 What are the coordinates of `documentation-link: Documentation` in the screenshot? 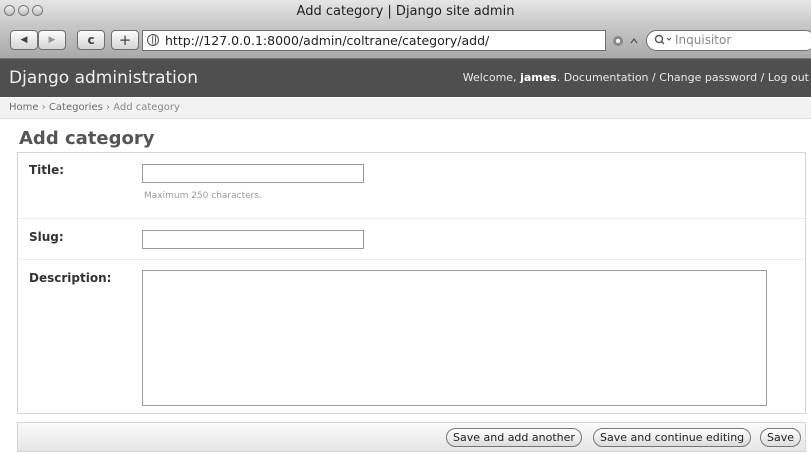 It's located at (606, 77).